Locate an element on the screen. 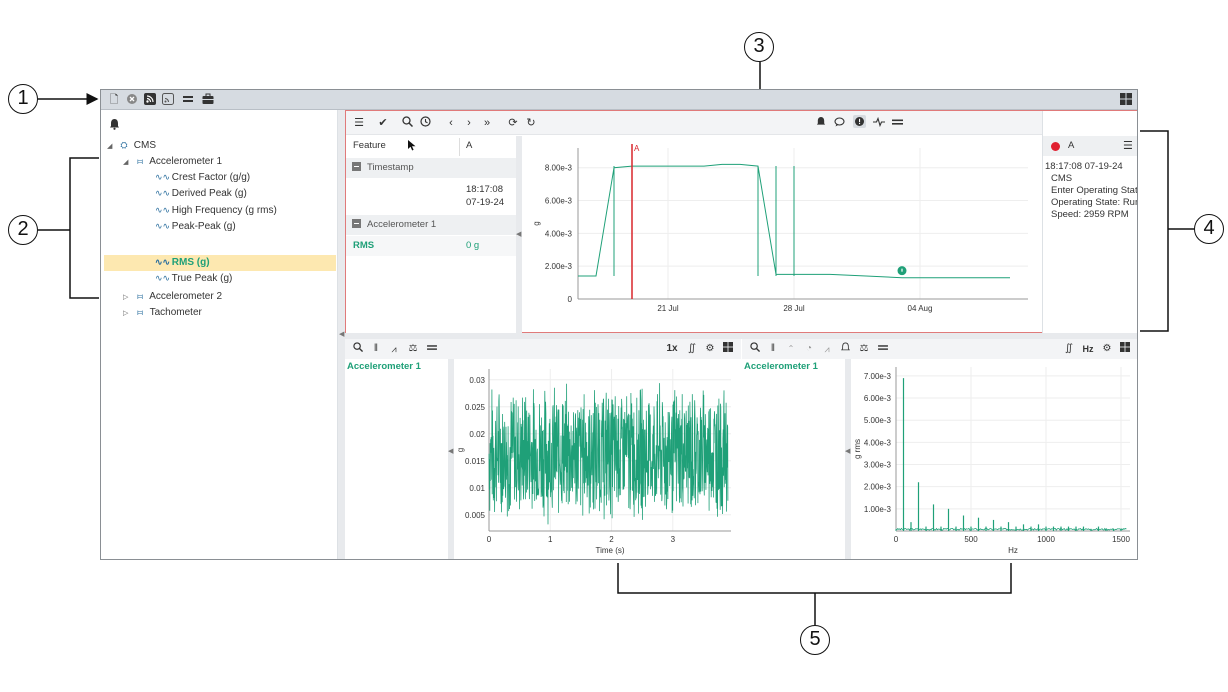 Image resolution: width=1228 pixels, height=692 pixels. double-chevron-right-icon: » is located at coordinates (487, 123).